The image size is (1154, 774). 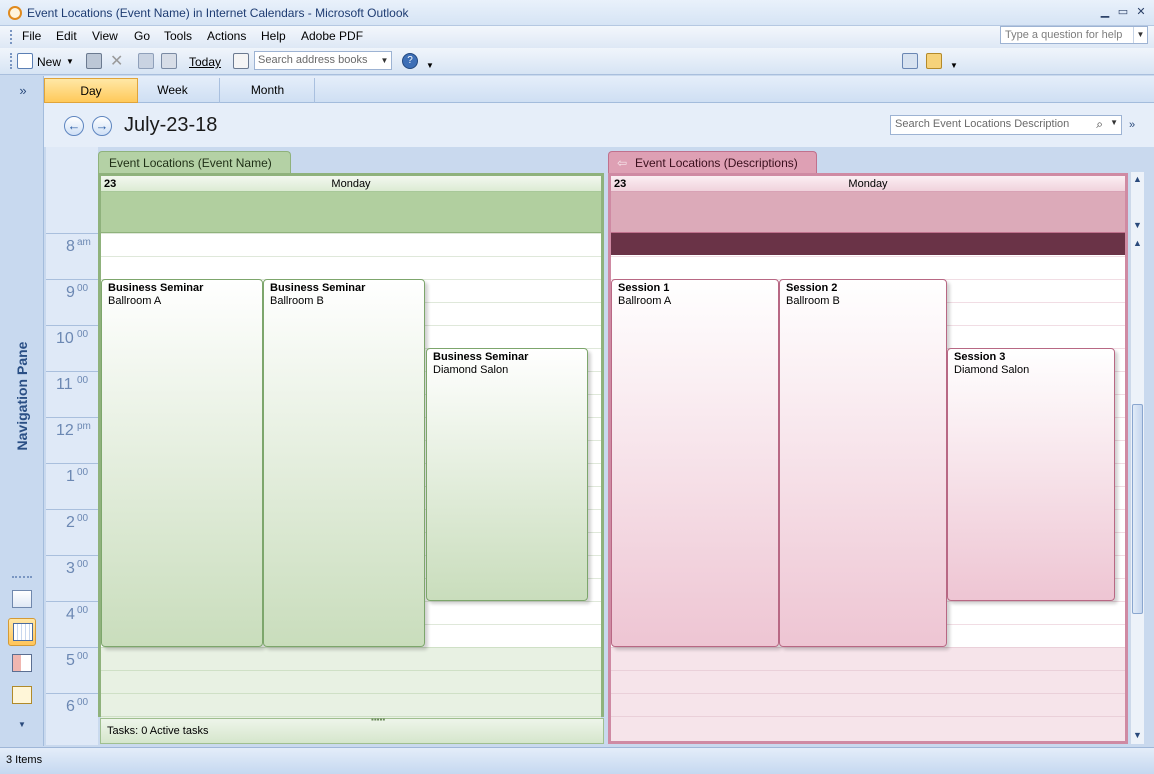 I want to click on move-icon, so click(x=146, y=61).